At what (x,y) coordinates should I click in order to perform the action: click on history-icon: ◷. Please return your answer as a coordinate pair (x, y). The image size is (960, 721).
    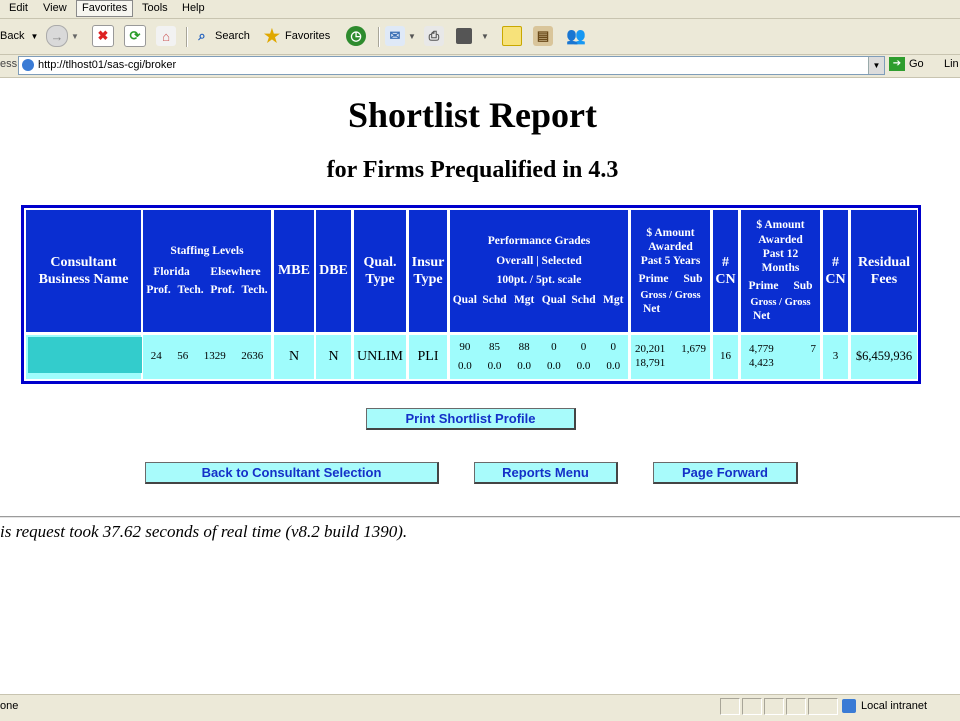
    Looking at the image, I should click on (356, 36).